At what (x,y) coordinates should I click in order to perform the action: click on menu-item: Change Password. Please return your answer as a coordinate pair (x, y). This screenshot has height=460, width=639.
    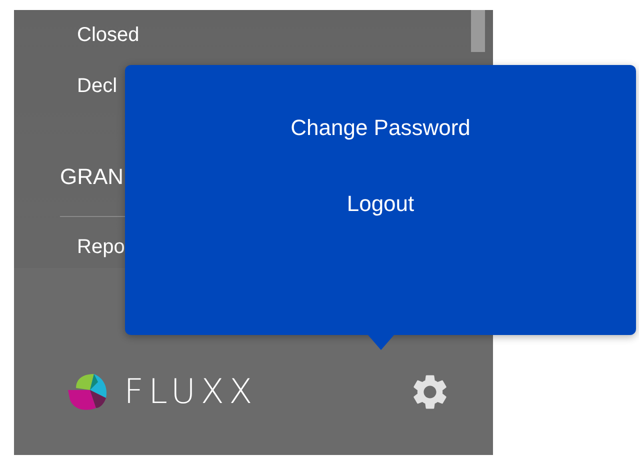
    Looking at the image, I should click on (380, 128).